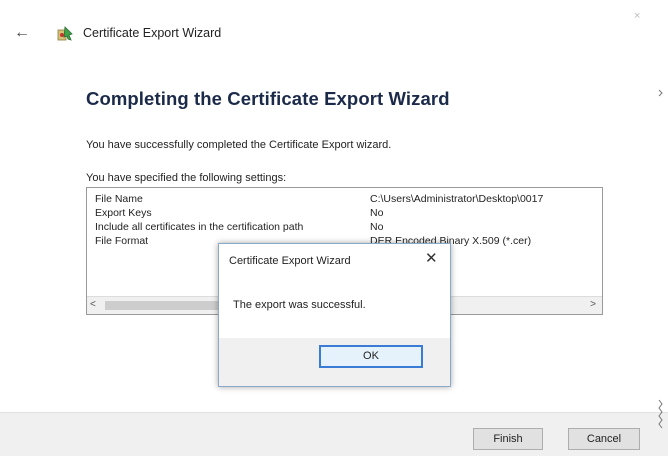 Image resolution: width=668 pixels, height=456 pixels. I want to click on scroll-right-icon: >, so click(593, 304).